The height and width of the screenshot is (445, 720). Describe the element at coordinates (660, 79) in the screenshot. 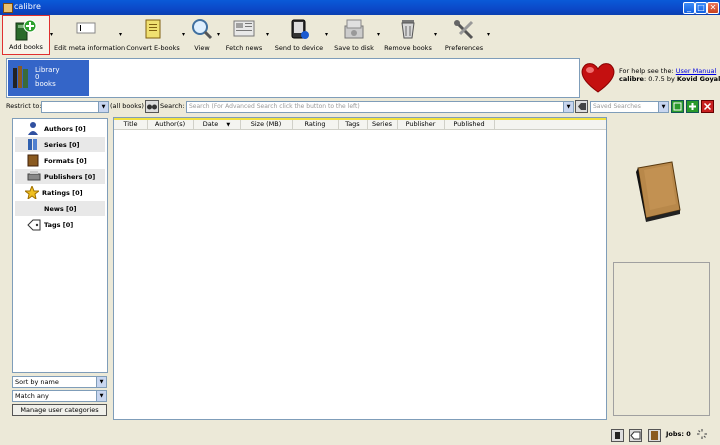

I see `version-text: : 0.7.5 by` at that location.